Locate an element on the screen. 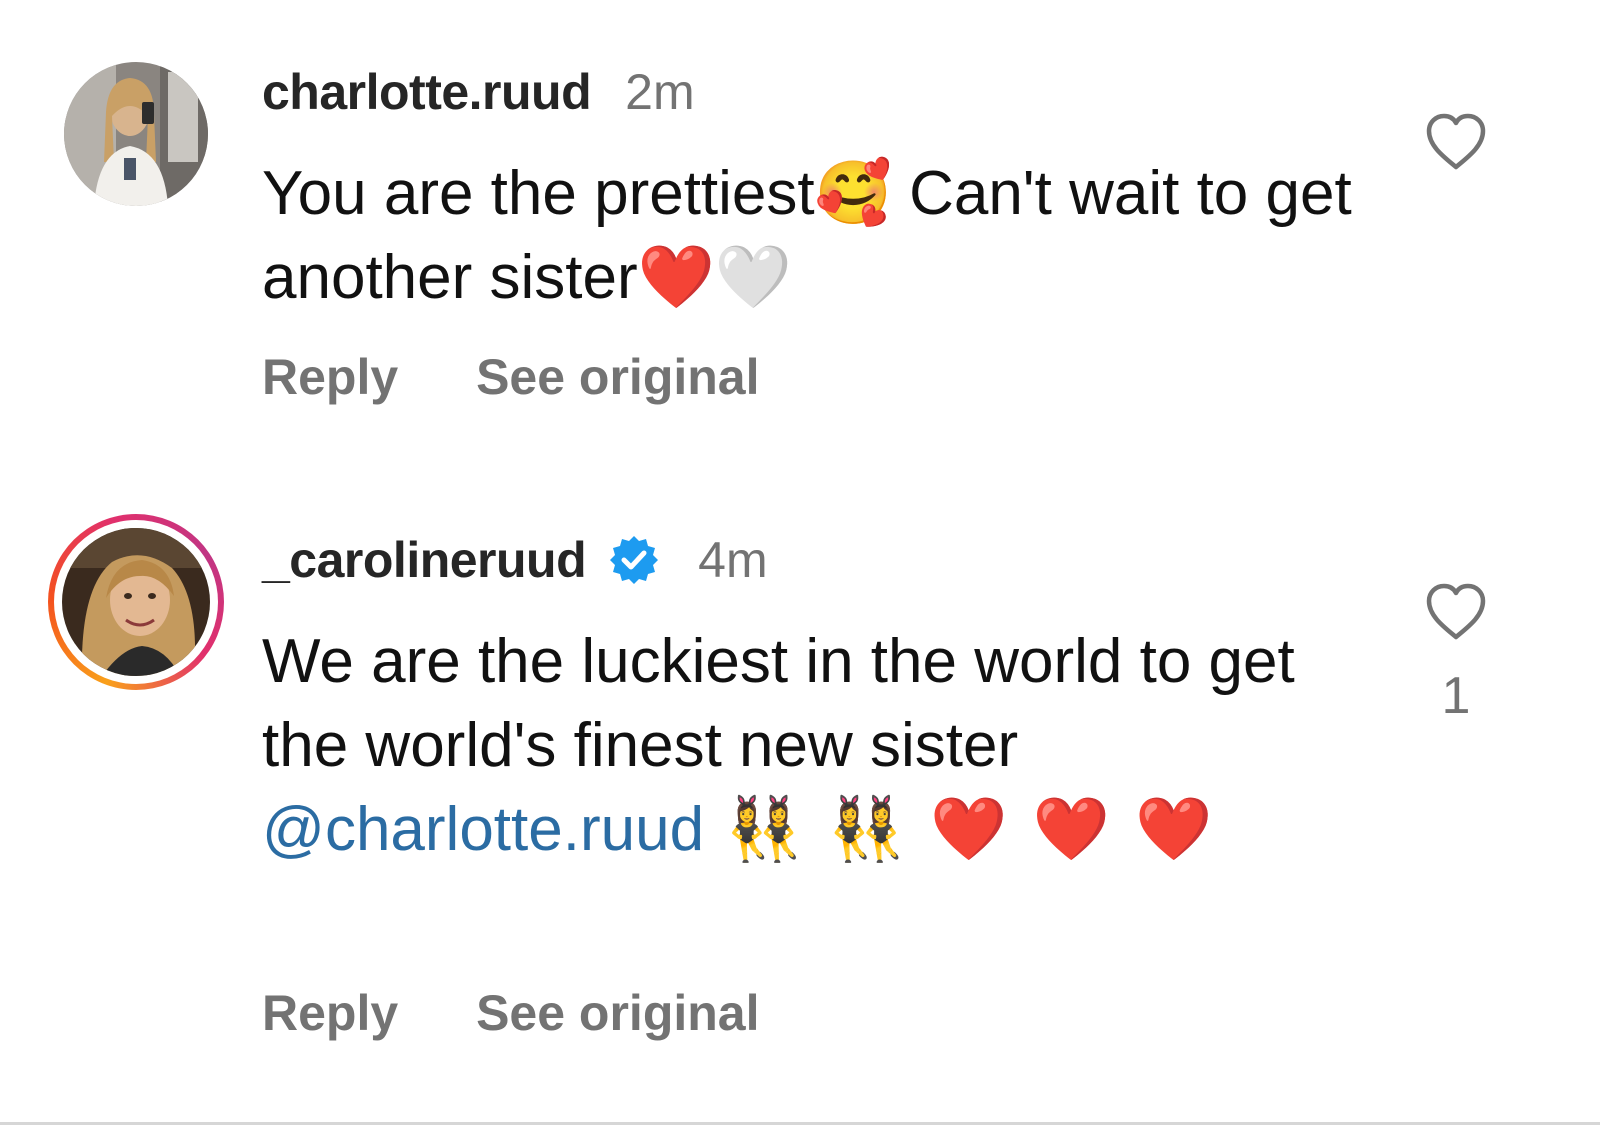 The image size is (1600, 1146). comment-header: _carolineruud 4m is located at coordinates (515, 560).